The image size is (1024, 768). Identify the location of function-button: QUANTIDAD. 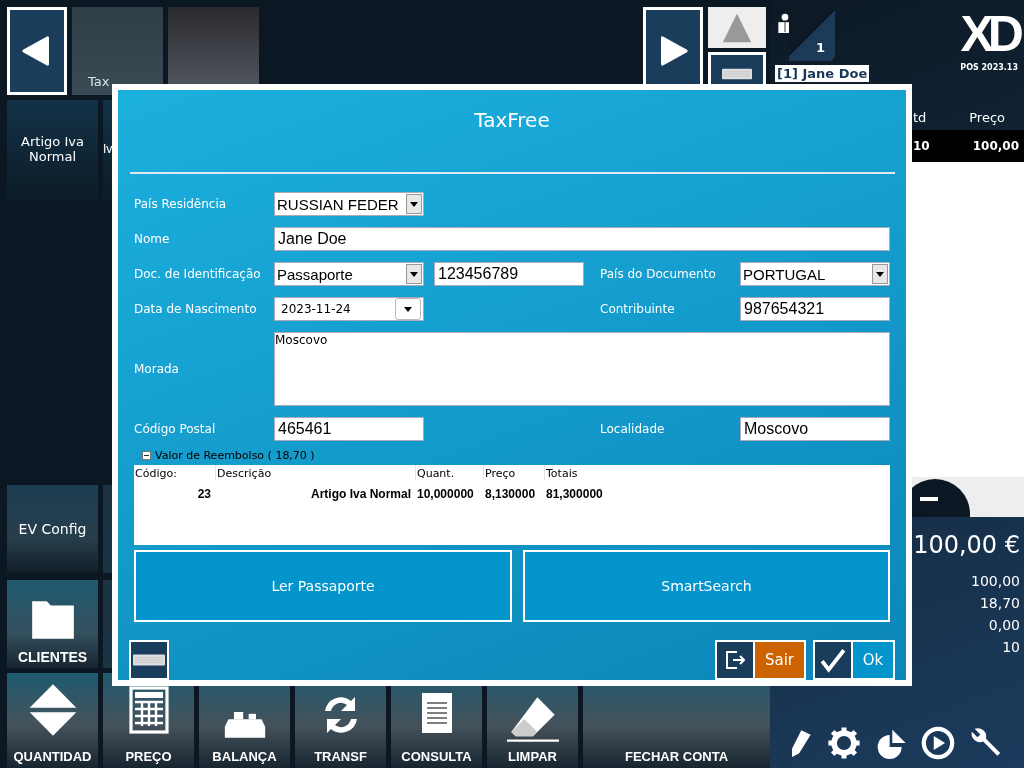
(52, 720).